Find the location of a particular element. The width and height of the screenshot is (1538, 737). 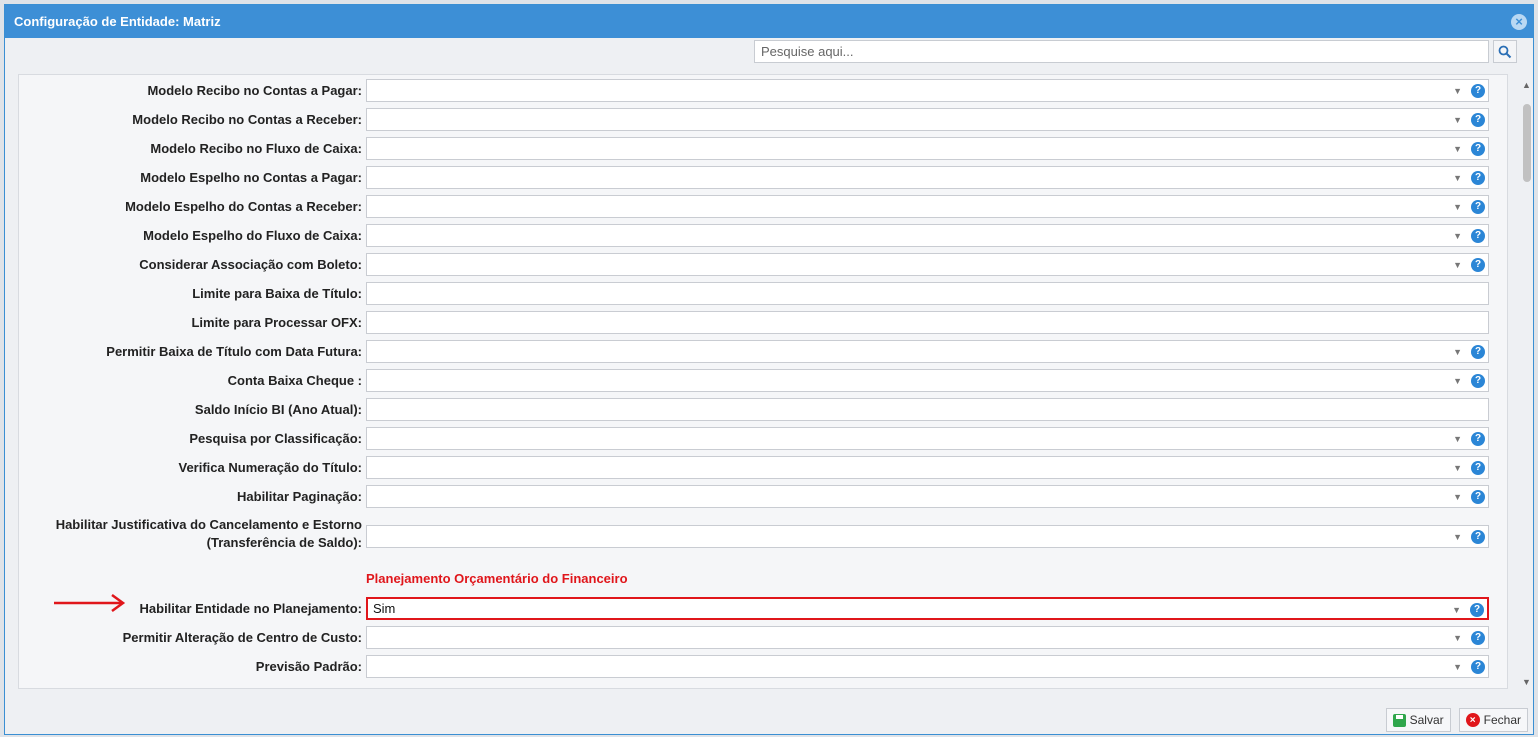

close-circle-icon: × is located at coordinates (1472, 720).